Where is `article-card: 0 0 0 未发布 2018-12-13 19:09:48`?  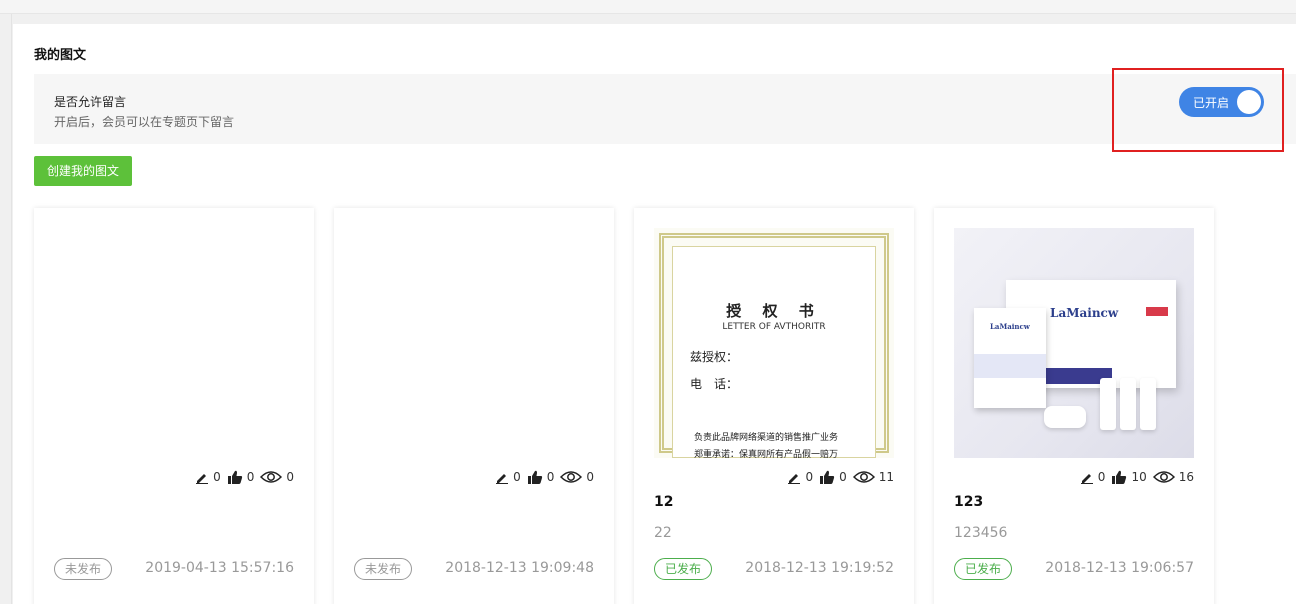 article-card: 0 0 0 未发布 2018-12-13 19:09:48 is located at coordinates (474, 406).